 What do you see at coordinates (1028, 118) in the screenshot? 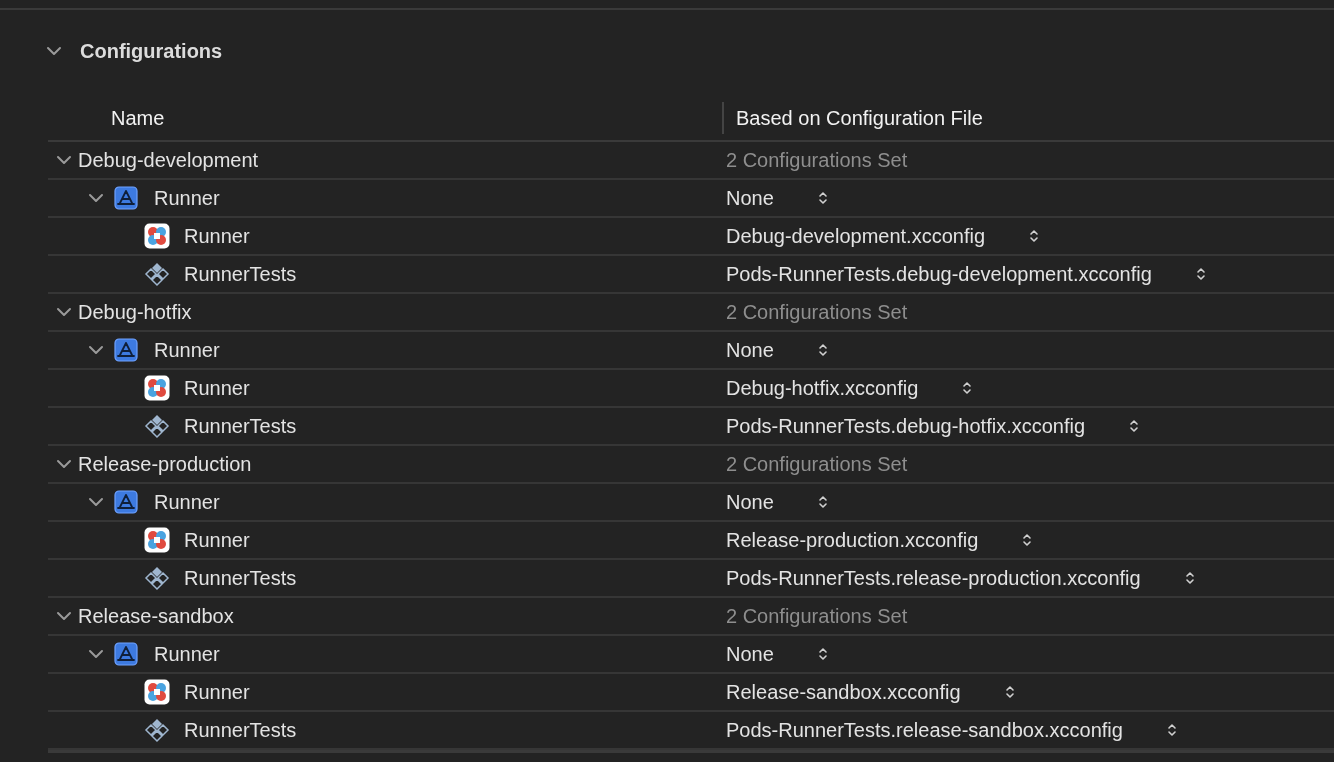
I see `column-header: Based on Configuration File` at bounding box center [1028, 118].